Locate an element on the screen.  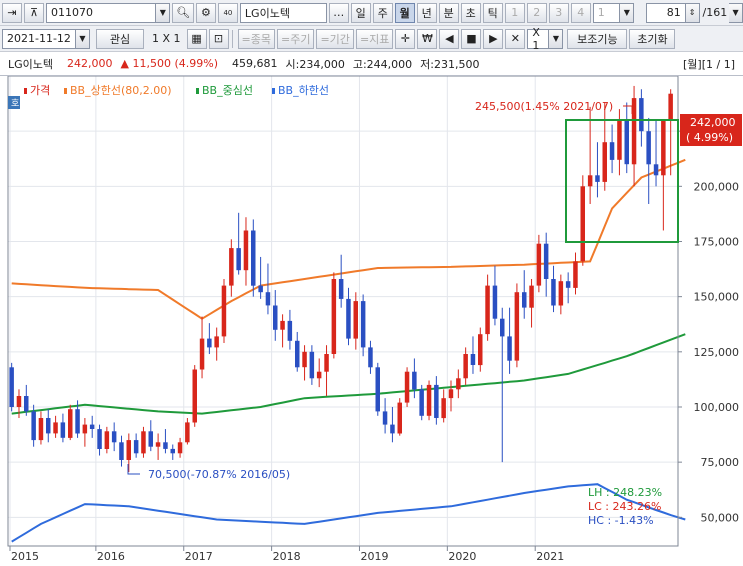
aux-function-button: 보조기능 is located at coordinates (597, 38).